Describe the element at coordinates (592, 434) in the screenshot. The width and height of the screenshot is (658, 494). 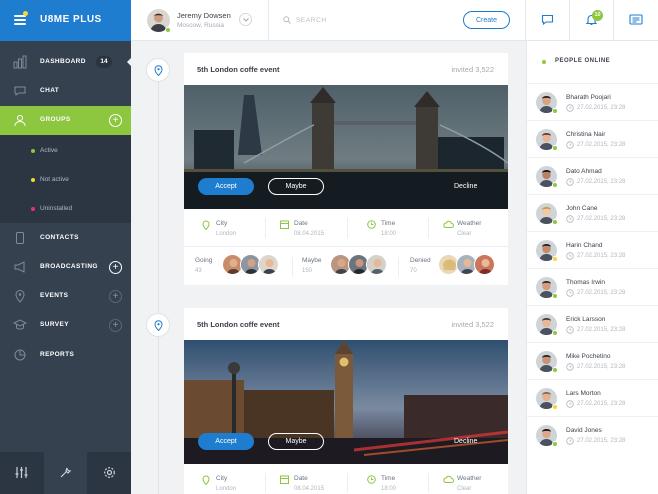
I see `online-person: David Jones 27.02.2015, 23:28` at that location.